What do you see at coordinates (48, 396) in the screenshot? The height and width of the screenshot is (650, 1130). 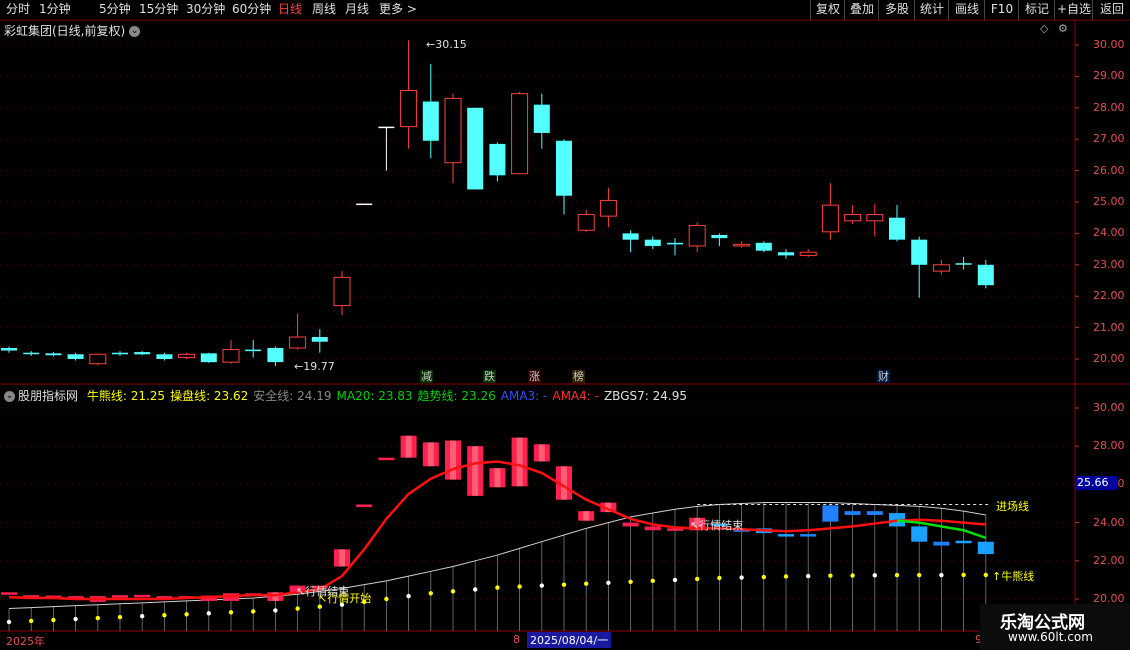 I see `indicator-name: 股朋指标网` at bounding box center [48, 396].